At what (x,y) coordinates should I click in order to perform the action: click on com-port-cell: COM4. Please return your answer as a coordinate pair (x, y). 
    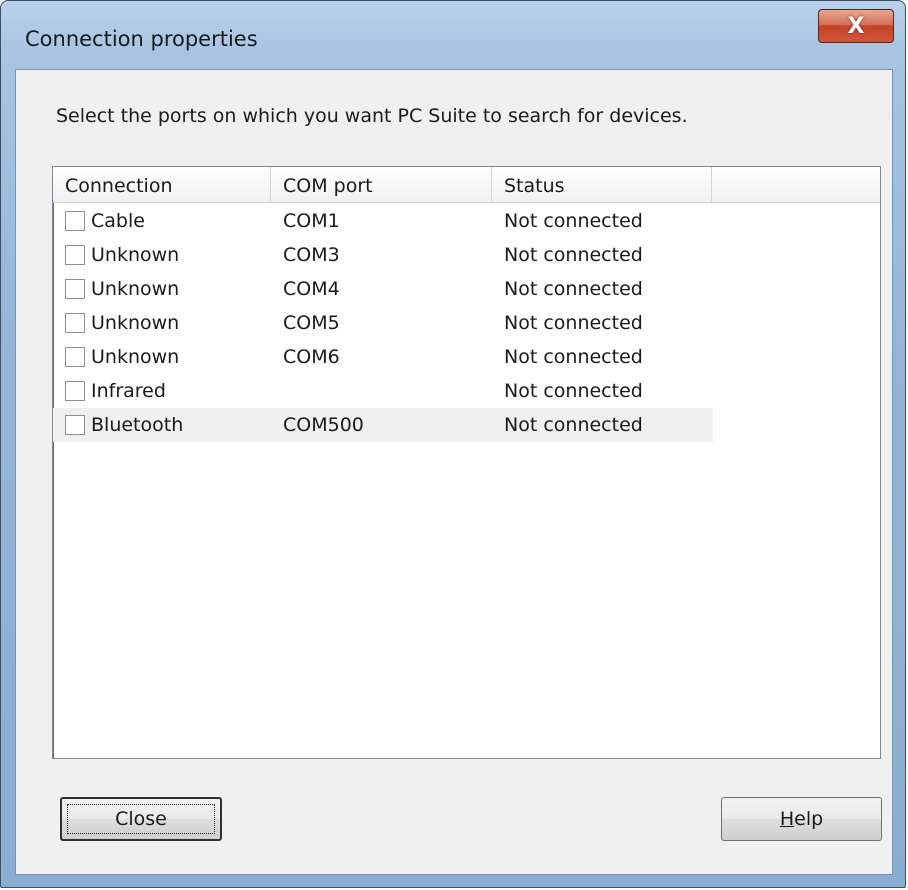
    Looking at the image, I should click on (311, 289).